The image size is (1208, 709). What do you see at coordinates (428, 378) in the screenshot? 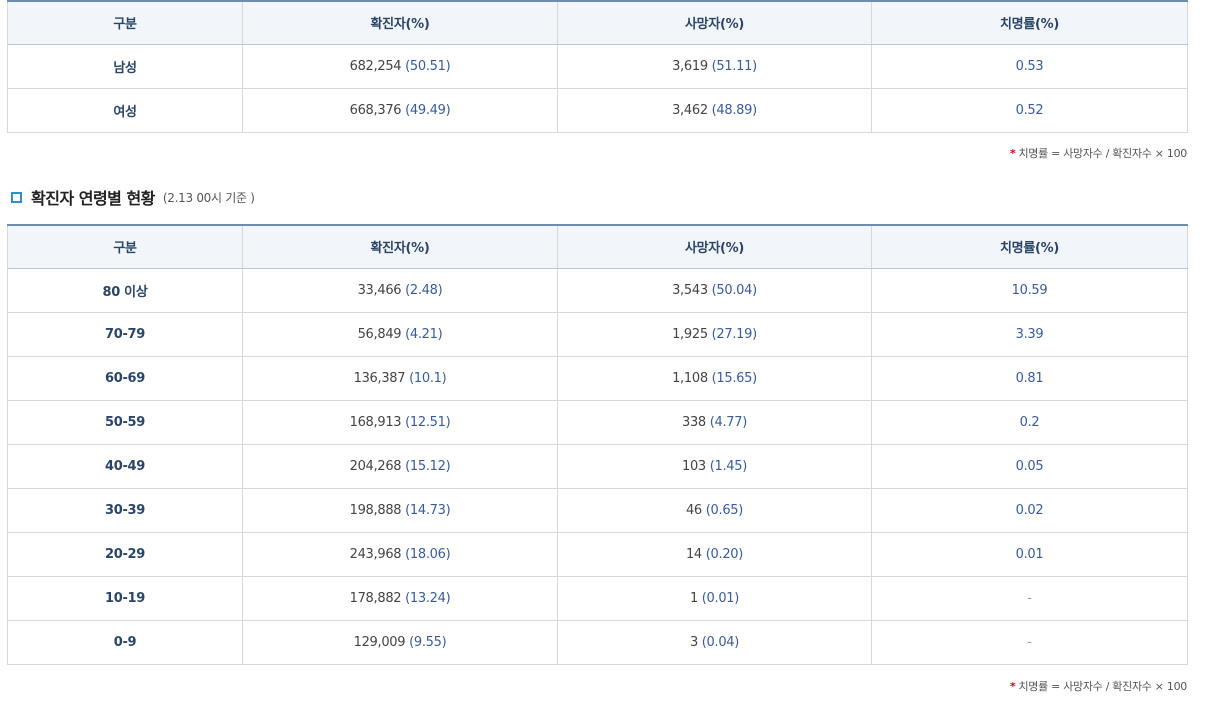
I see `confirmed-percent: (10.1)` at bounding box center [428, 378].